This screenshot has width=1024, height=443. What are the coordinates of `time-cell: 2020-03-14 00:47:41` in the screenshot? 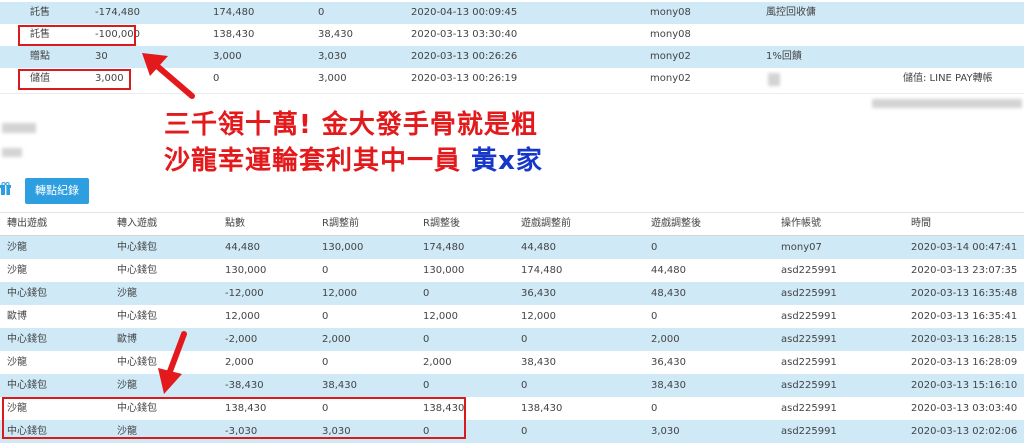 It's located at (964, 247).